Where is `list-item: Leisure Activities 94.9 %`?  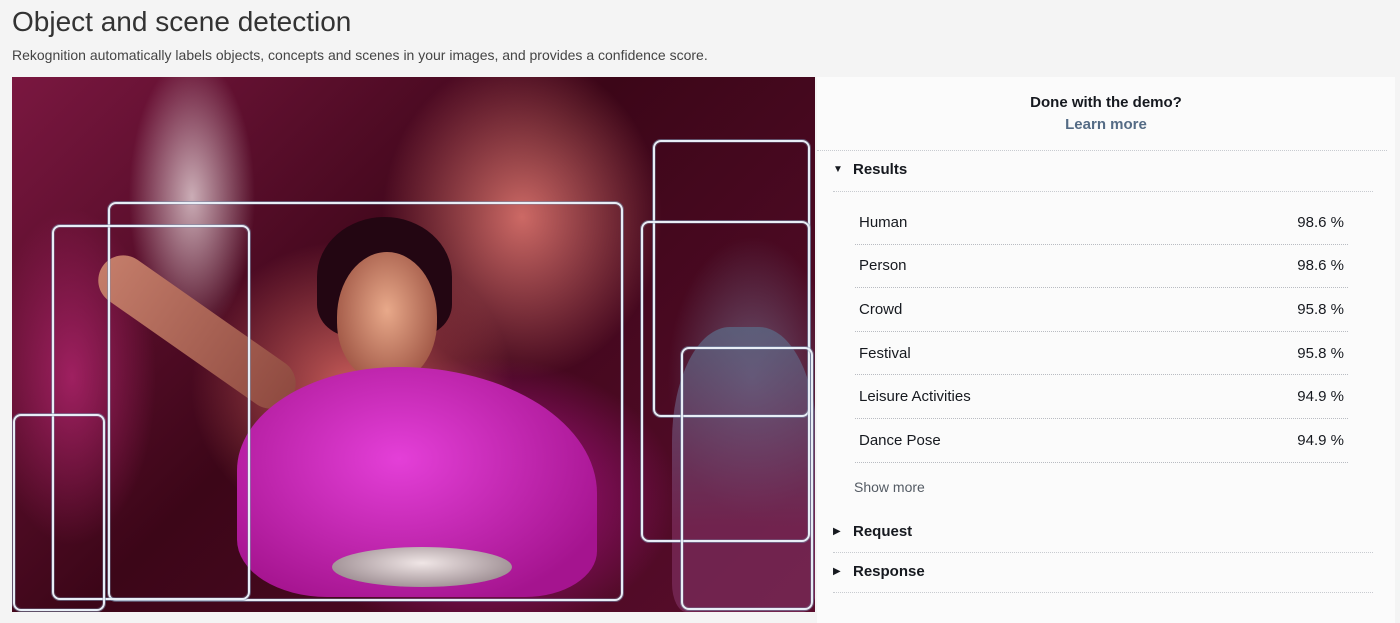
list-item: Leisure Activities 94.9 % is located at coordinates (1101, 397).